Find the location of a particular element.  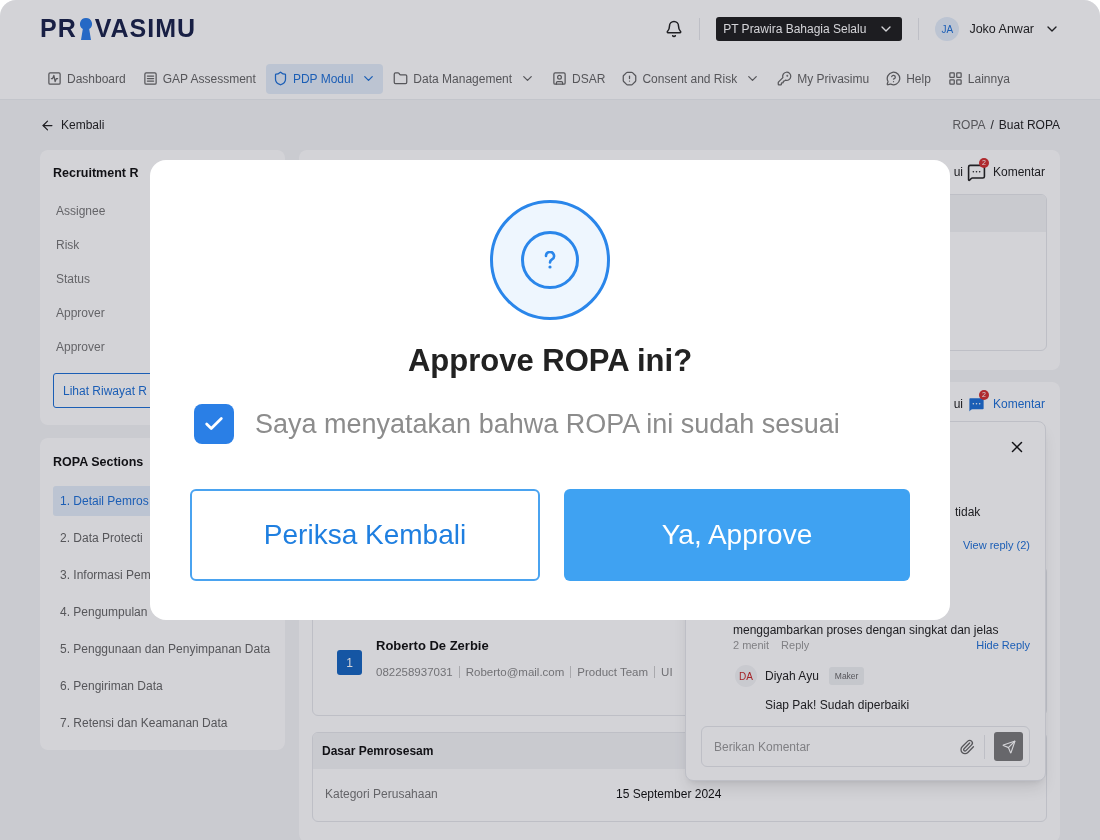

user-avatar: DA is located at coordinates (746, 676).